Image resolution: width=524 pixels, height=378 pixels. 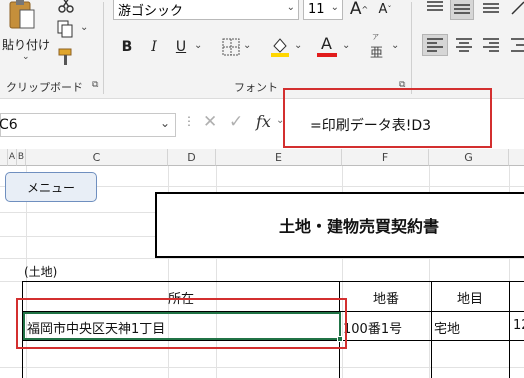 I want to click on paste-label: 貼り付け, so click(x=26, y=45).